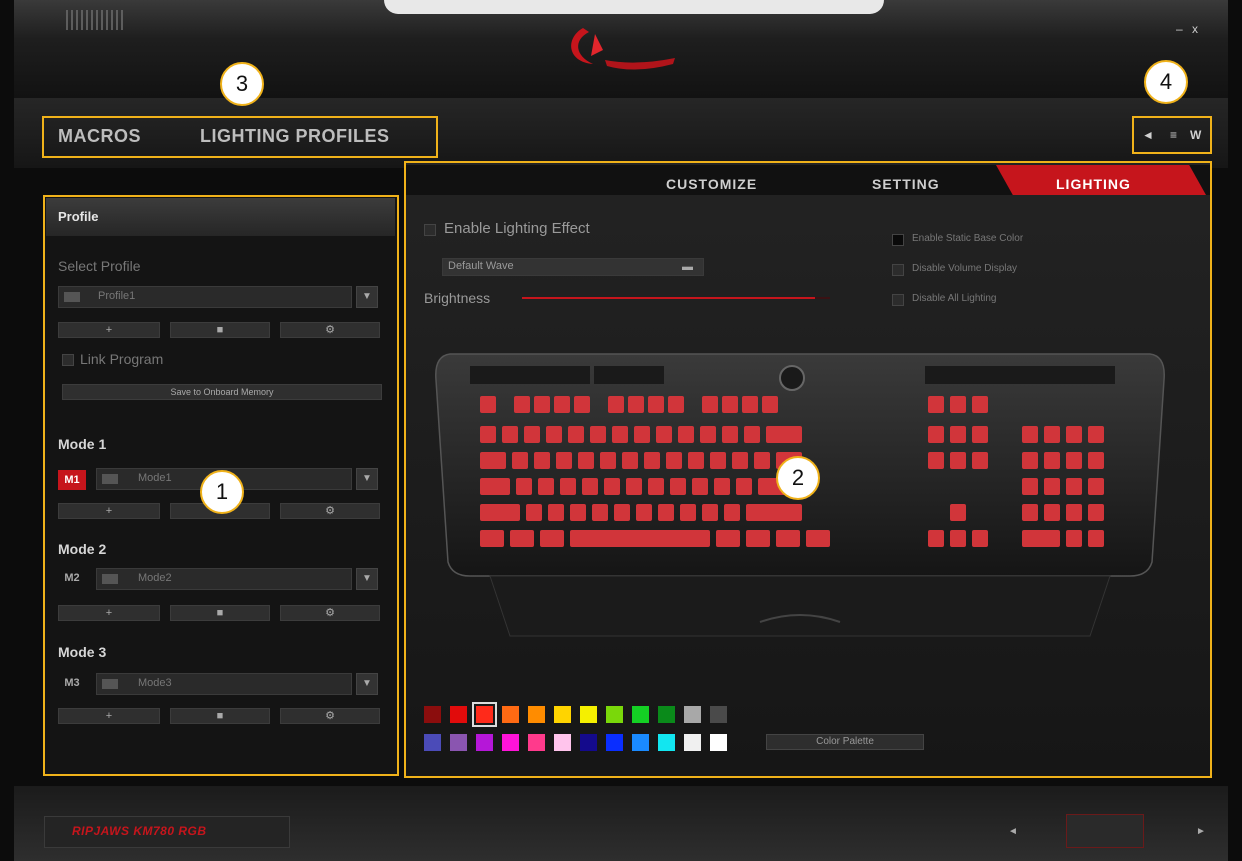 This screenshot has width=1242, height=861. What do you see at coordinates (1195, 29) in the screenshot?
I see `close-button: x` at bounding box center [1195, 29].